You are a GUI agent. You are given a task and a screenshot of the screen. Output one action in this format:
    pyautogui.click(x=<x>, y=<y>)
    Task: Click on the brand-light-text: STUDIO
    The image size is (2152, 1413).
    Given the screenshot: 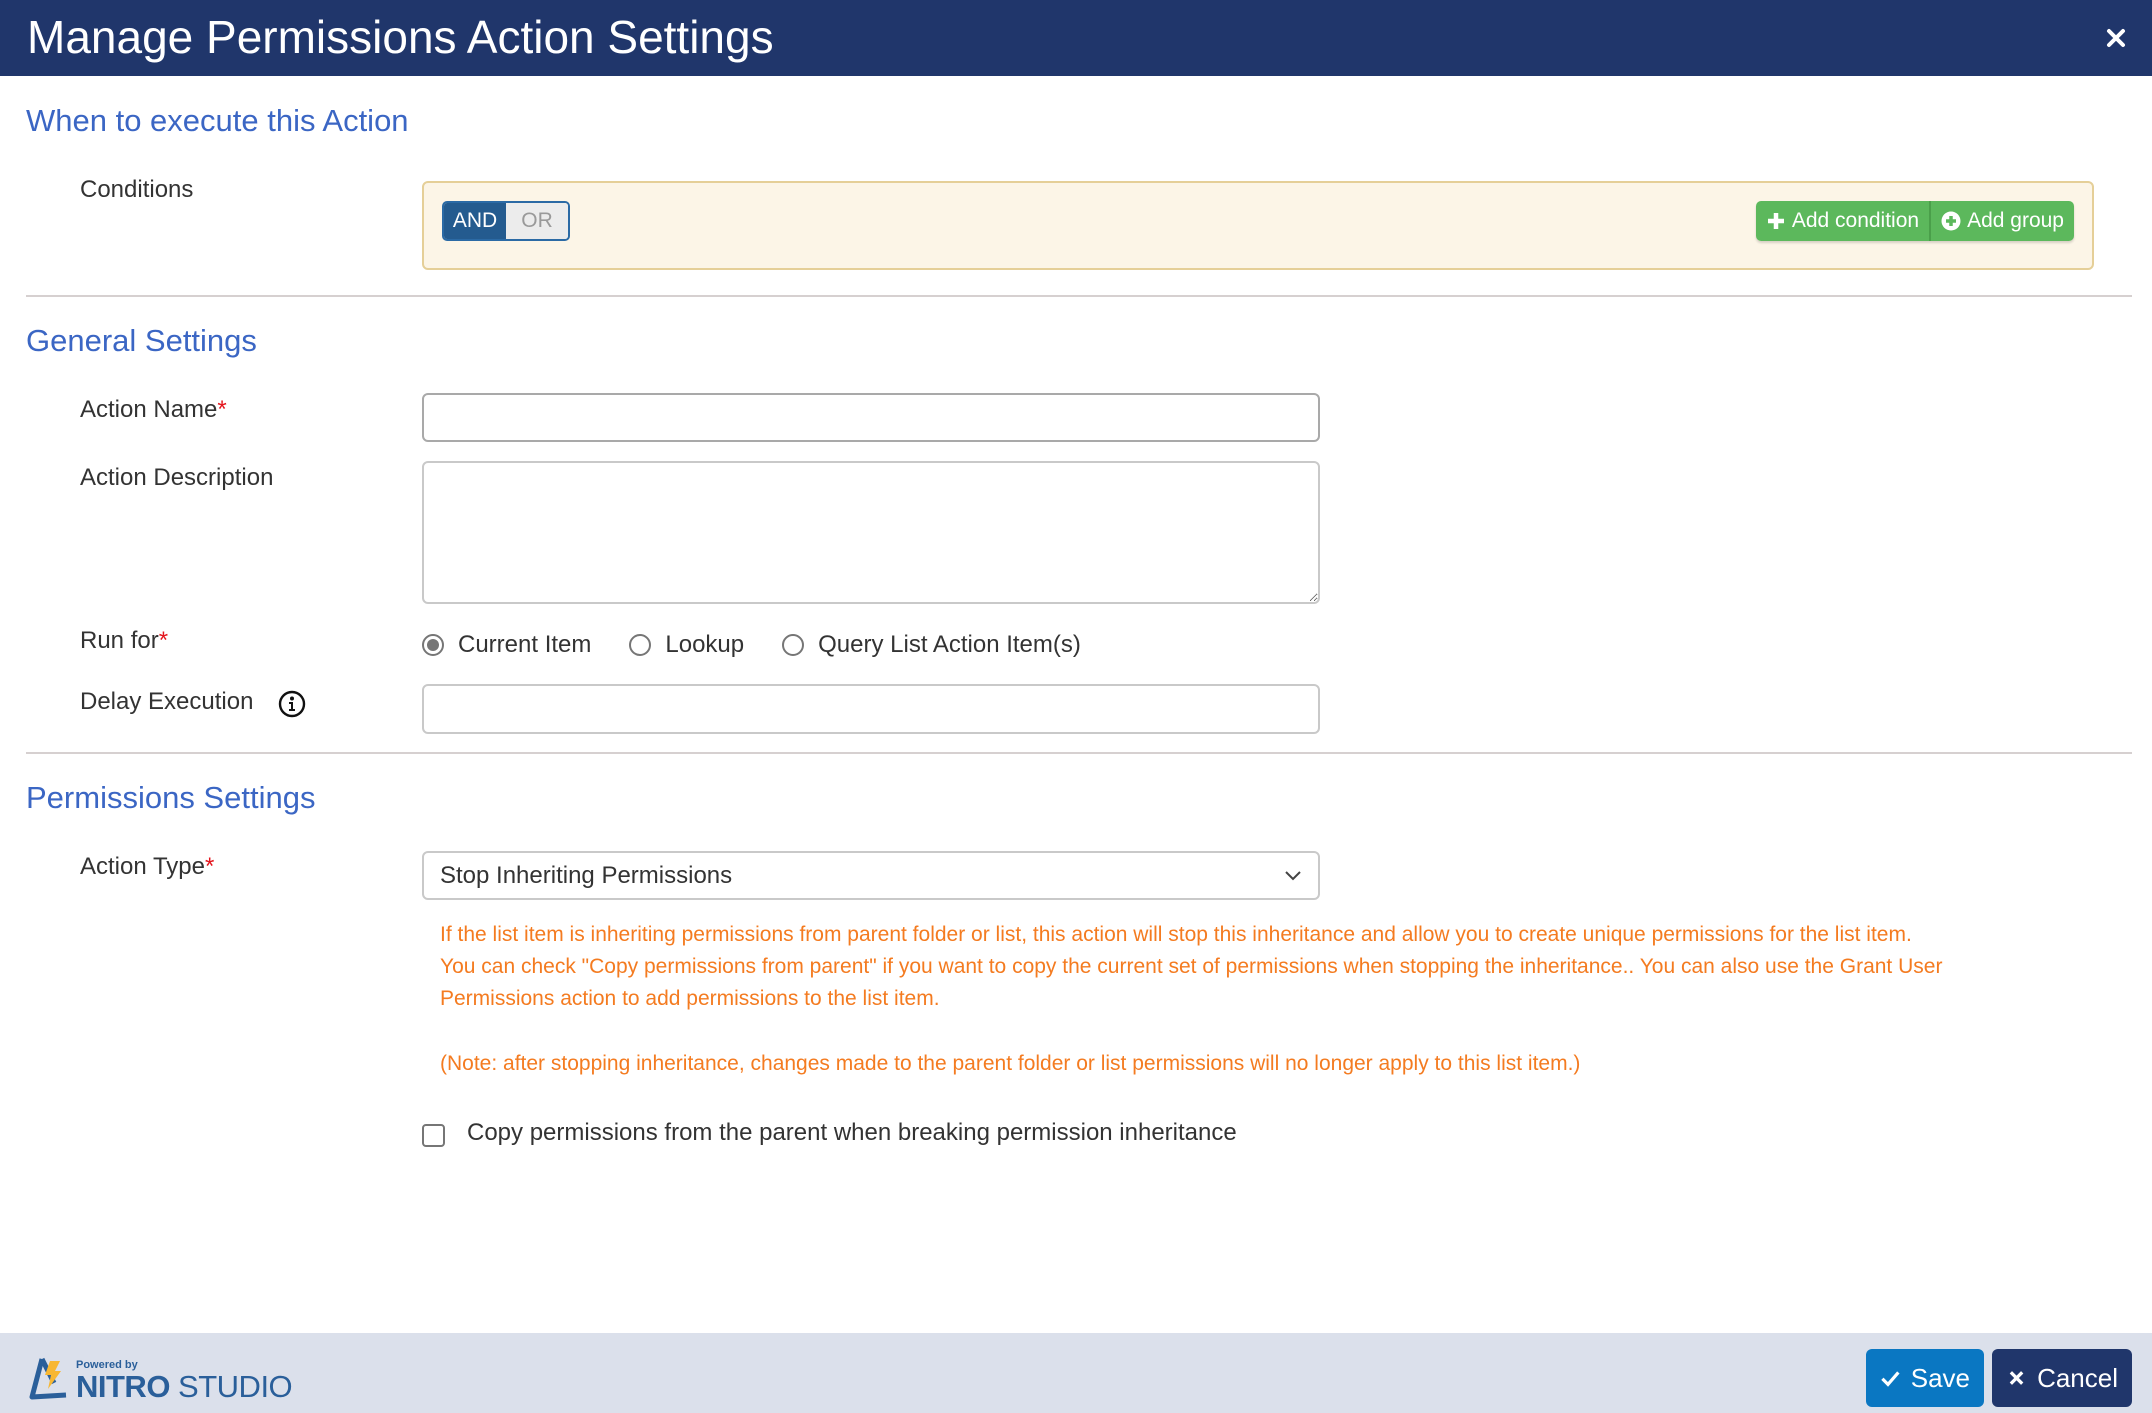 What is the action you would take?
    pyautogui.click(x=231, y=1386)
    